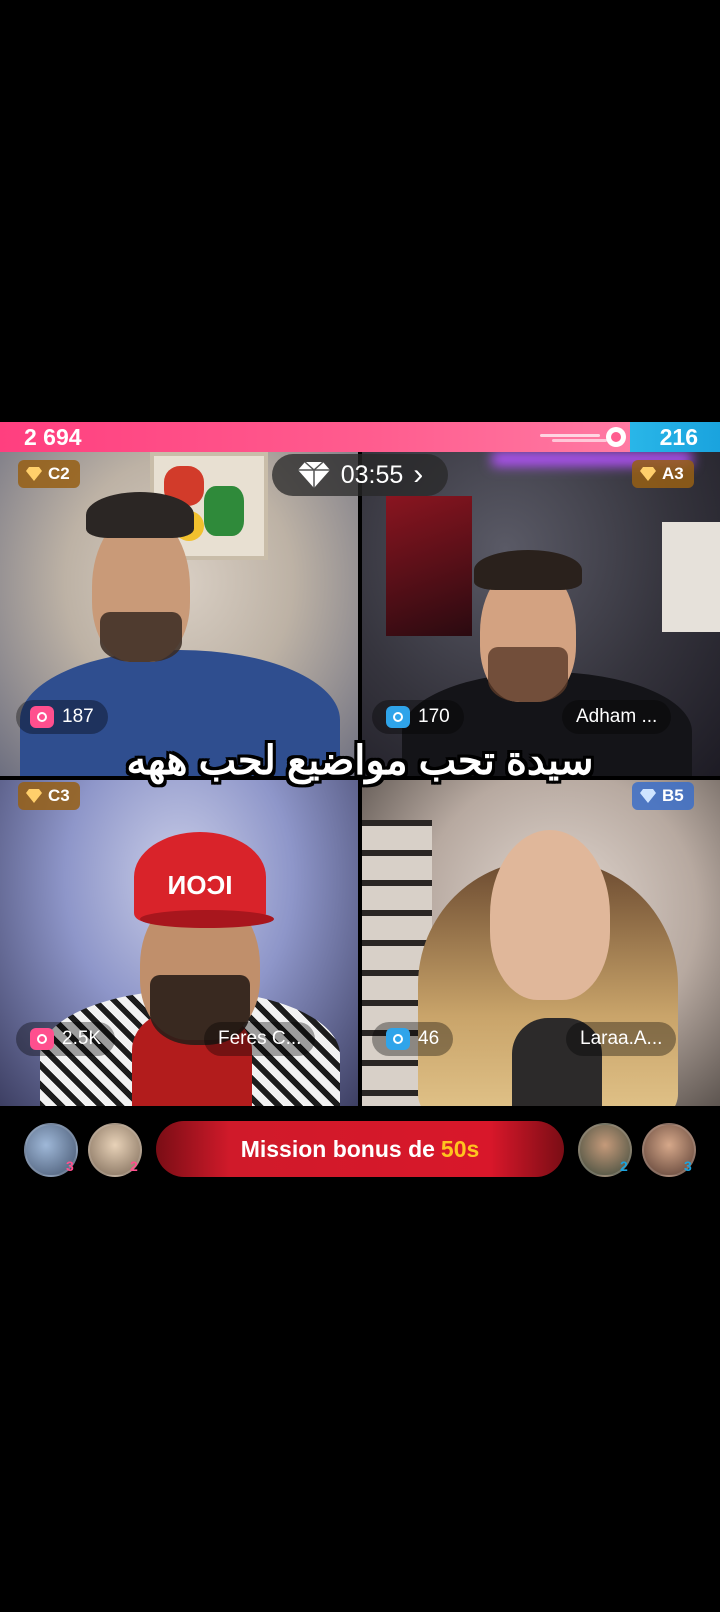 This screenshot has height=1612, width=720. Describe the element at coordinates (53, 437) in the screenshot. I see `left-team-score: 2 694` at that location.